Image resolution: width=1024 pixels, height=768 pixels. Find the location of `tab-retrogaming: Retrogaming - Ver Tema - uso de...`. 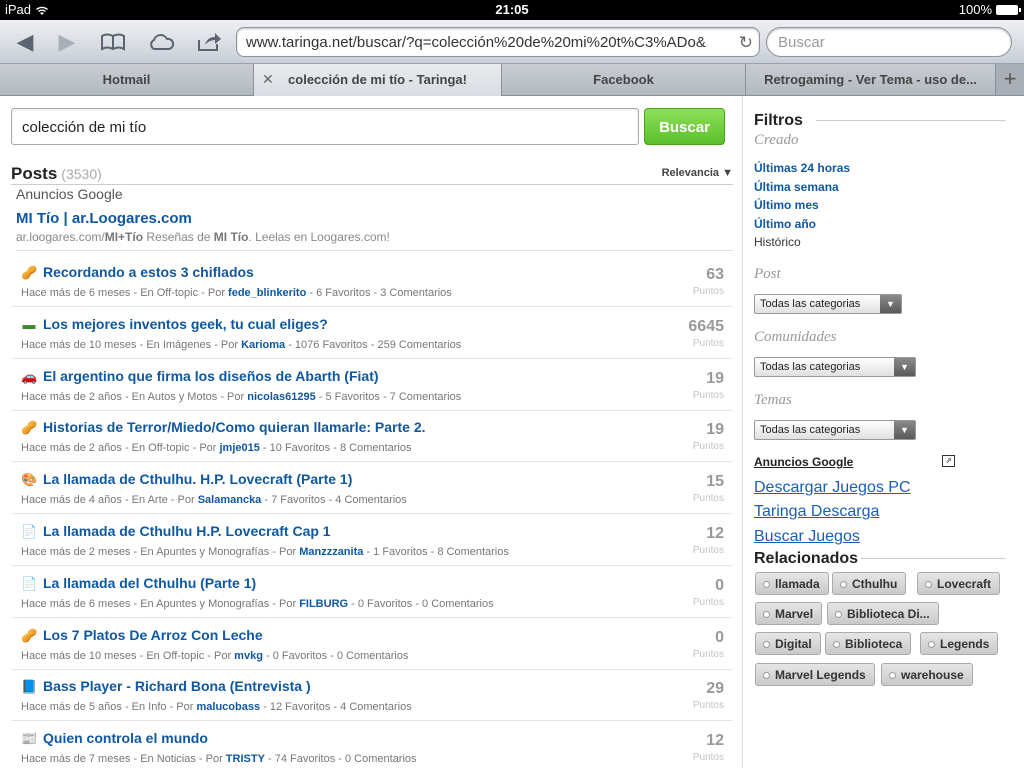

tab-retrogaming: Retrogaming - Ver Tema - uso de... is located at coordinates (871, 79).